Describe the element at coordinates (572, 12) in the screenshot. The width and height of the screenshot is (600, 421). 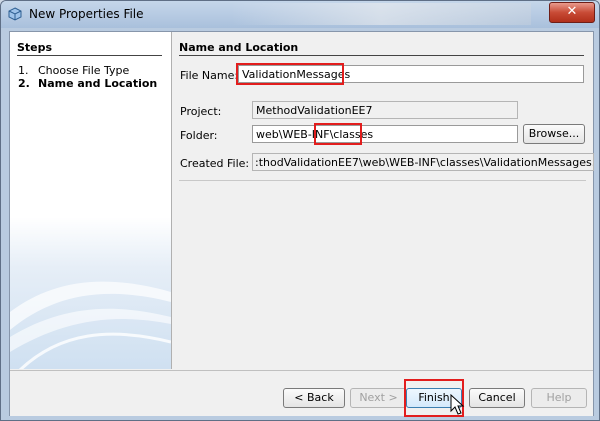
I see `close-button: ✕` at that location.